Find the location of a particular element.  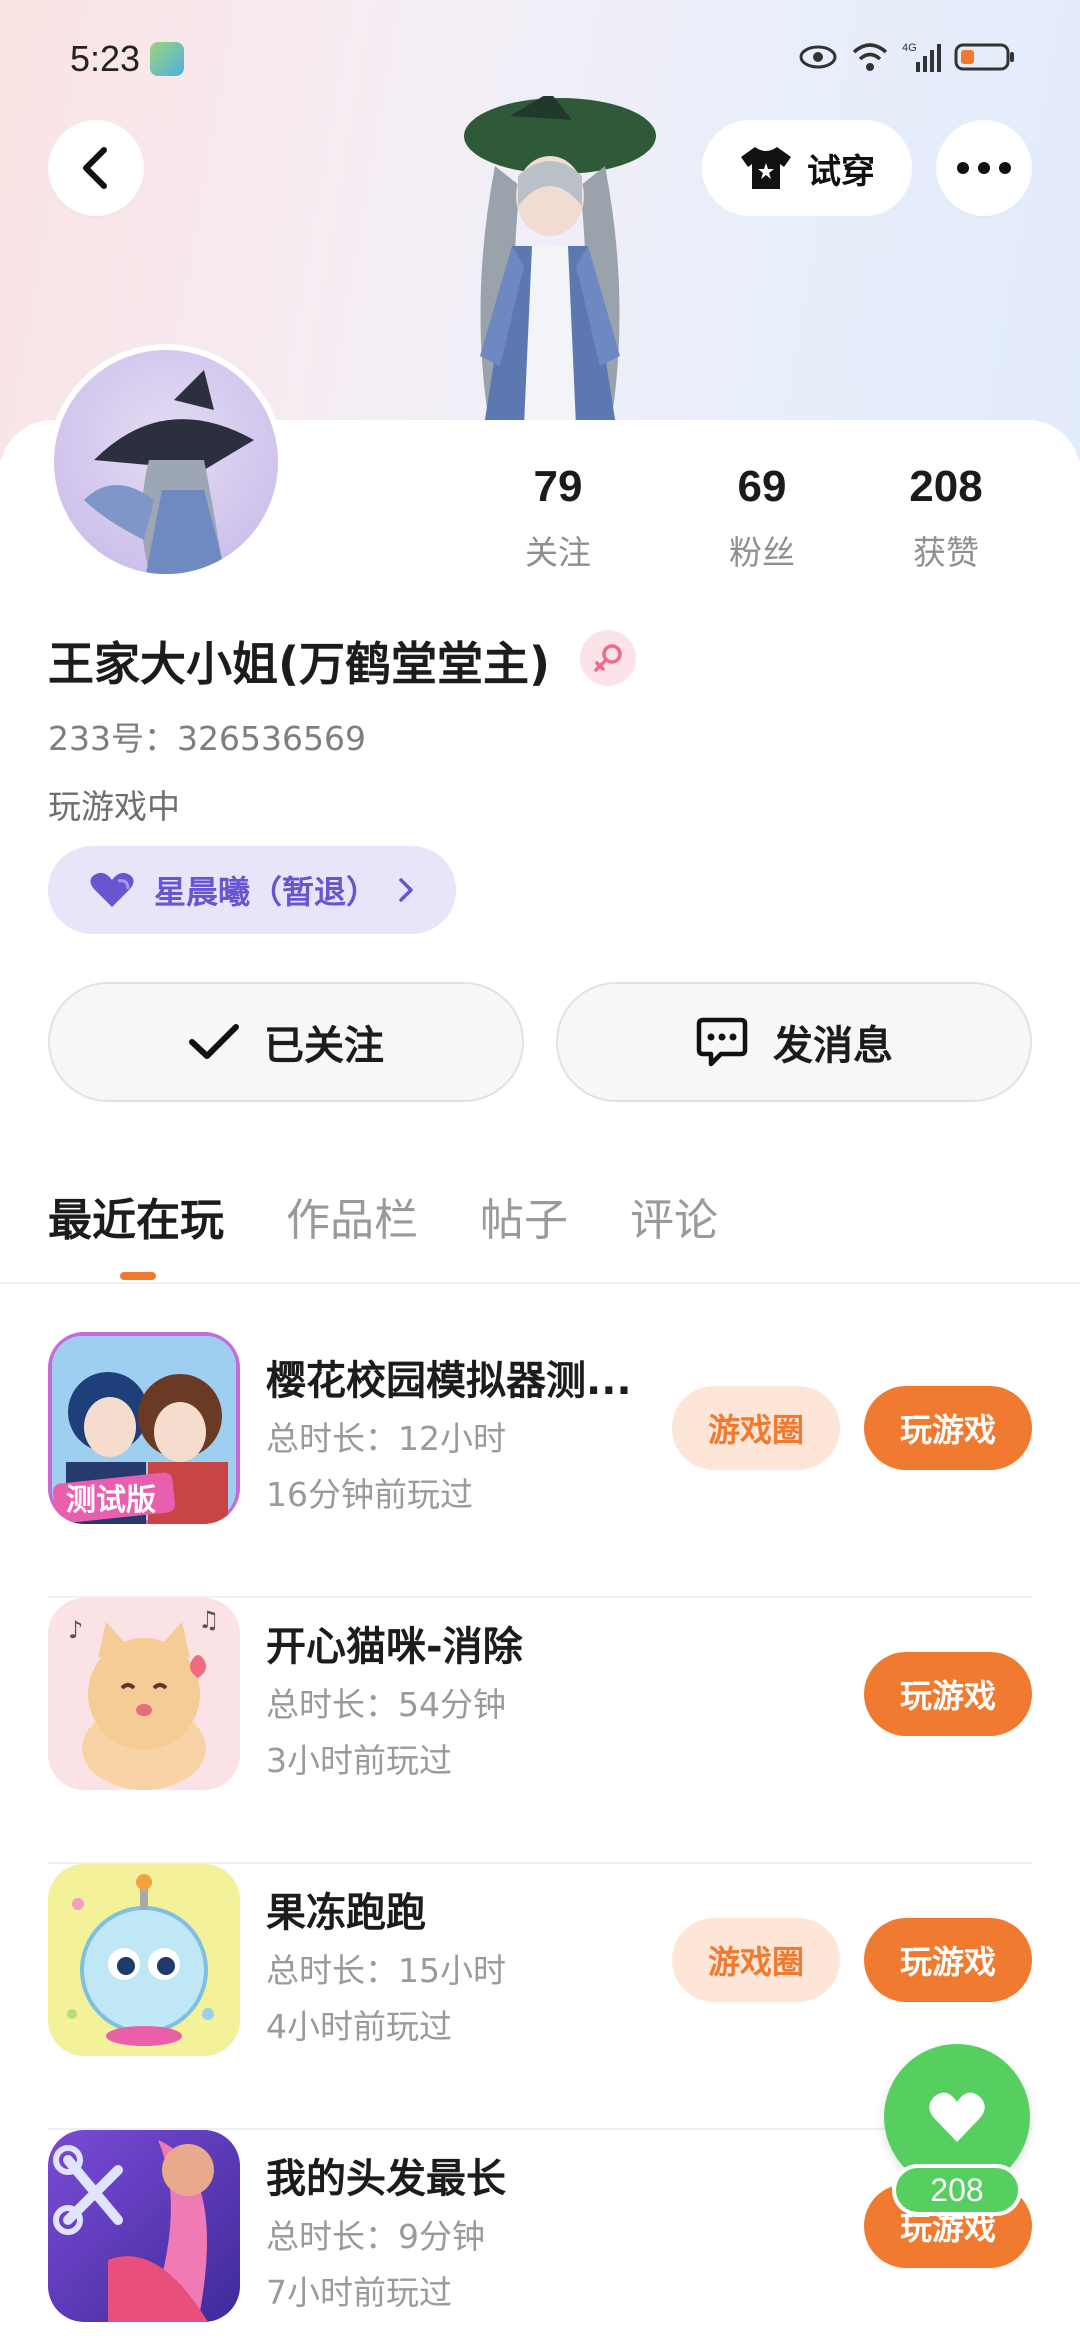

game-icon-longest-hair is located at coordinates (144, 2226).